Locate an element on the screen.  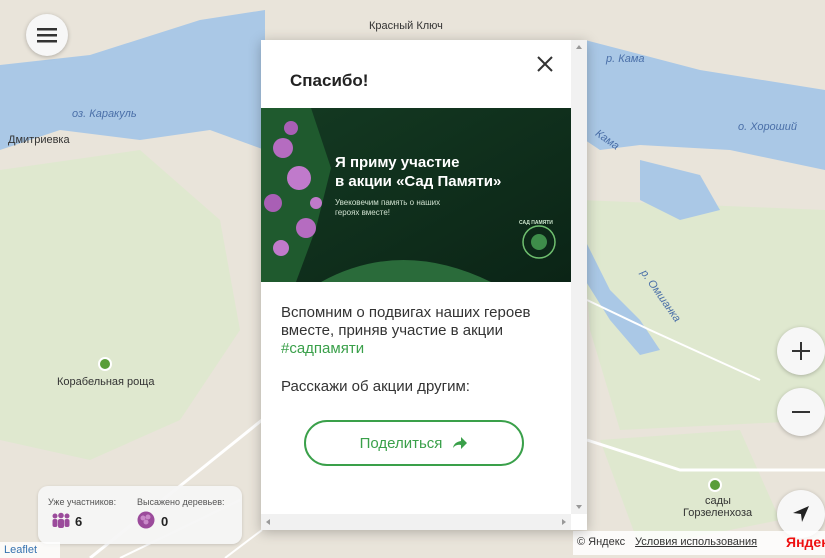
stats-panel: Уже участников: Высажено деревьев: 6 0 is located at coordinates (140, 515).